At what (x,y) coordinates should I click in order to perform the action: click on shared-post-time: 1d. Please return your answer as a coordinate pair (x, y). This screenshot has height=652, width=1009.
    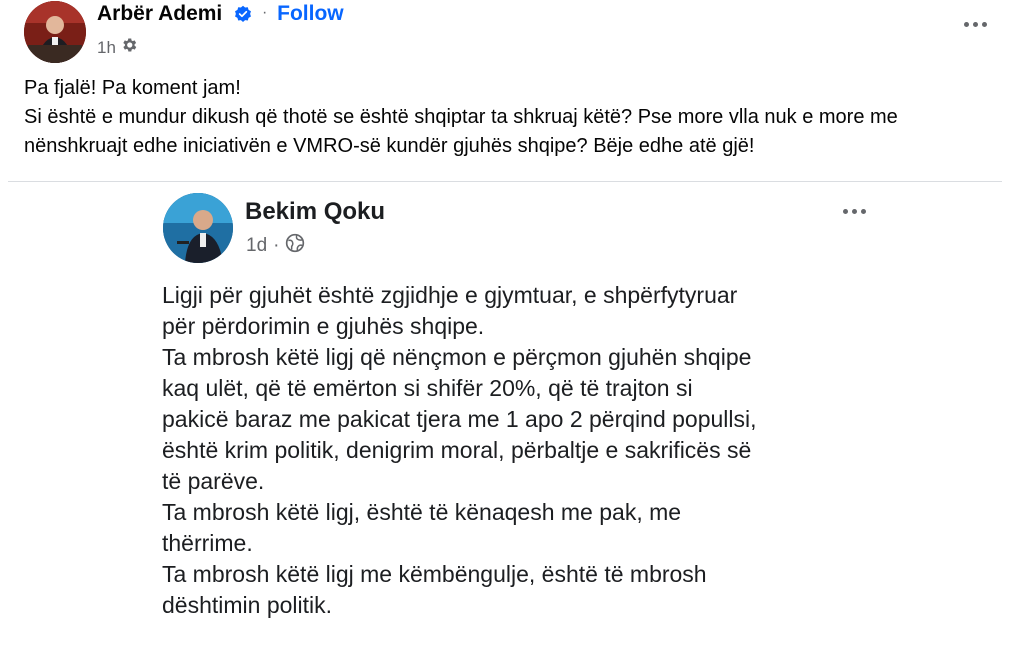
    Looking at the image, I should click on (257, 245).